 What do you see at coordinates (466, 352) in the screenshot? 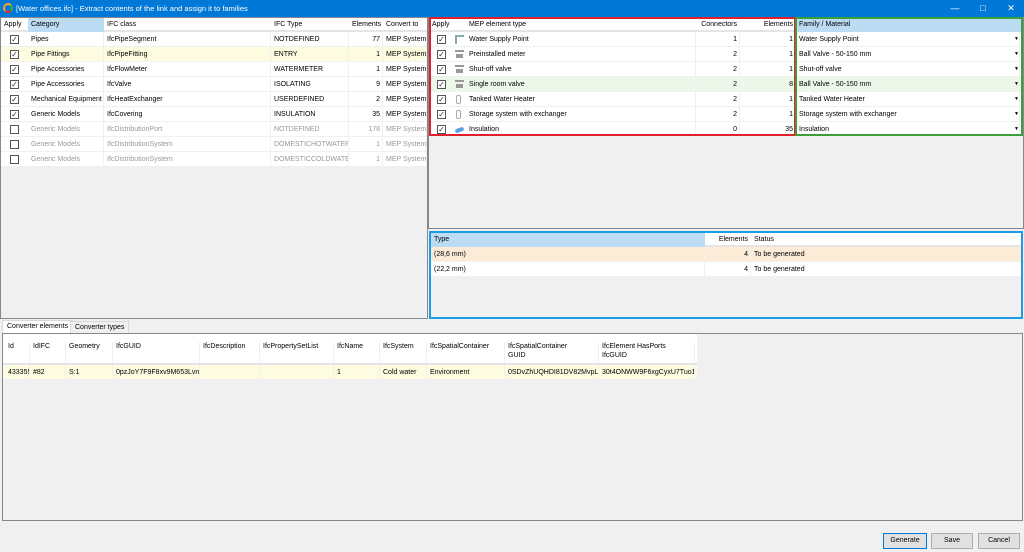
I see `column-header: IfcSpatialContainer` at bounding box center [466, 352].